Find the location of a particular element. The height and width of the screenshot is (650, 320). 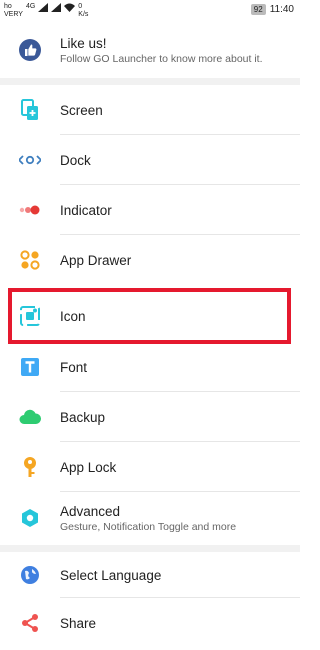

advanced-icon is located at coordinates (30, 518).